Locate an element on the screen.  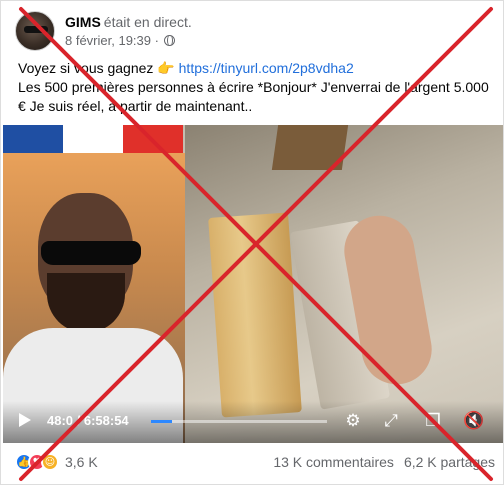
reactions-summary: 👍 ♥ ☺ 3,6 K is located at coordinates (56, 462).